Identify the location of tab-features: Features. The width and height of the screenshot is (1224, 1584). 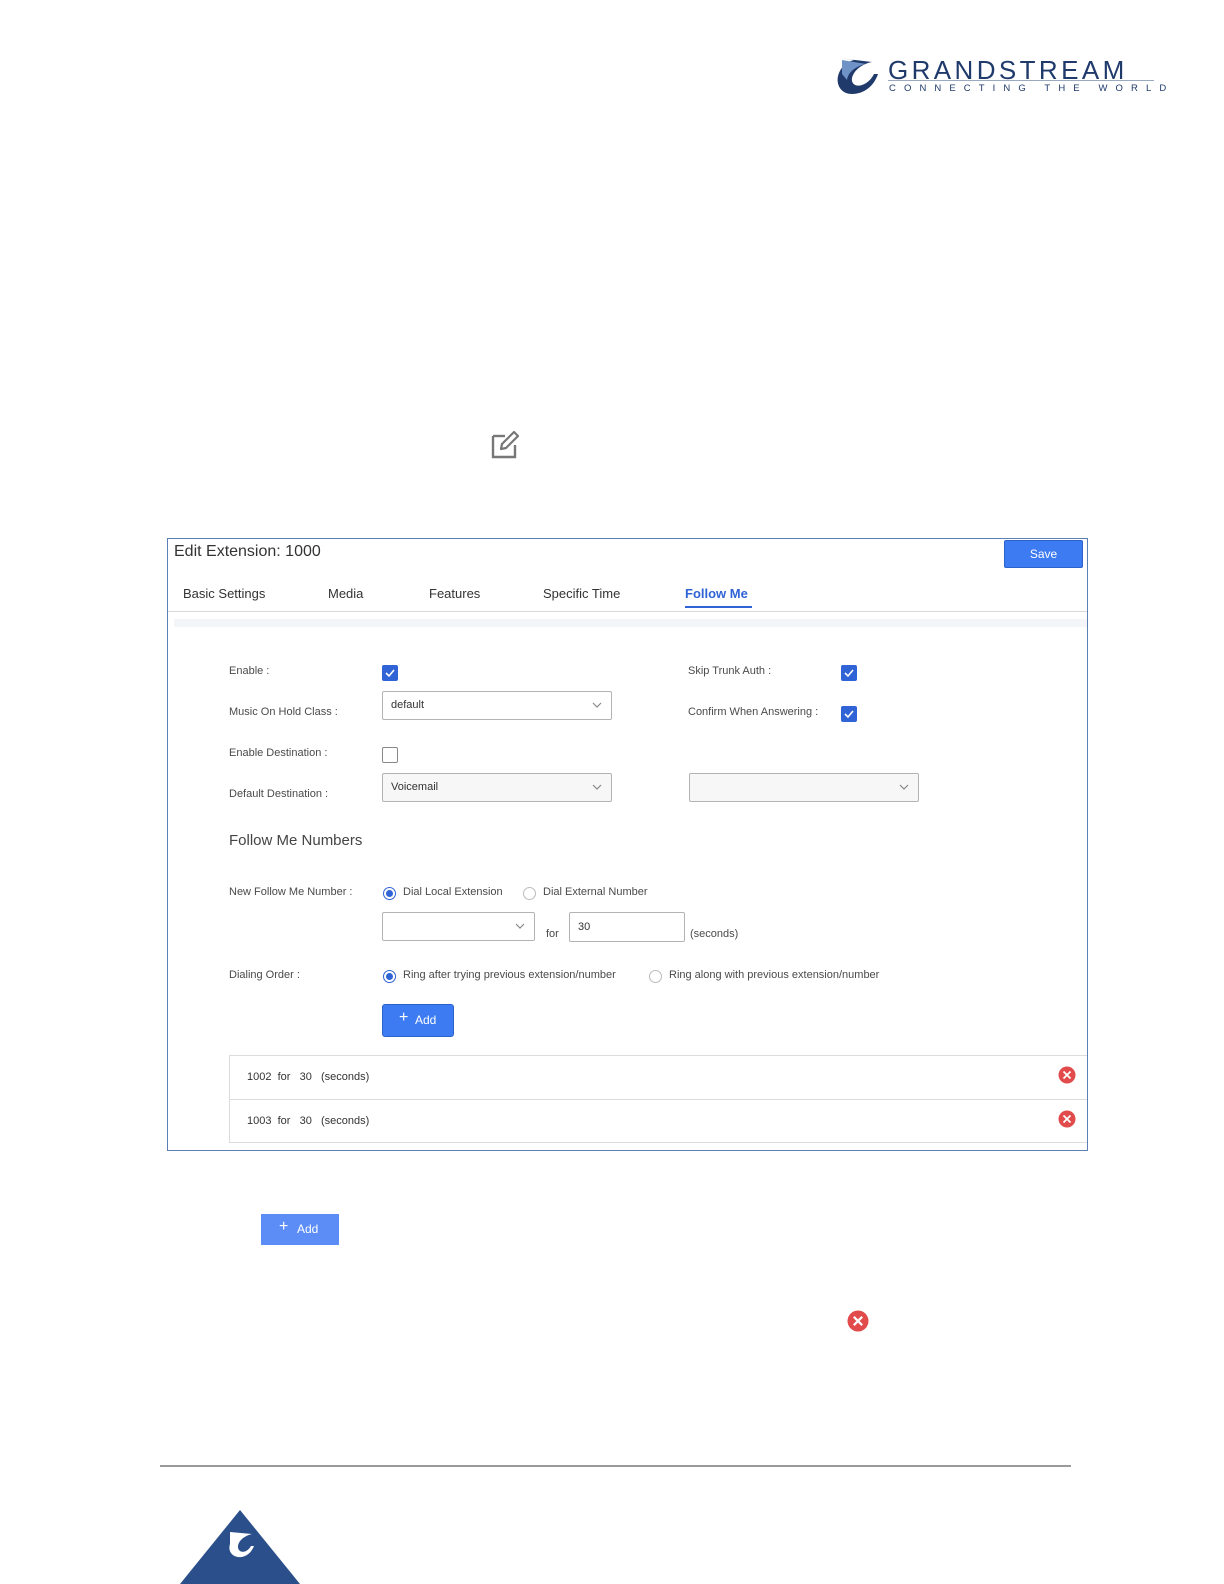
(454, 593).